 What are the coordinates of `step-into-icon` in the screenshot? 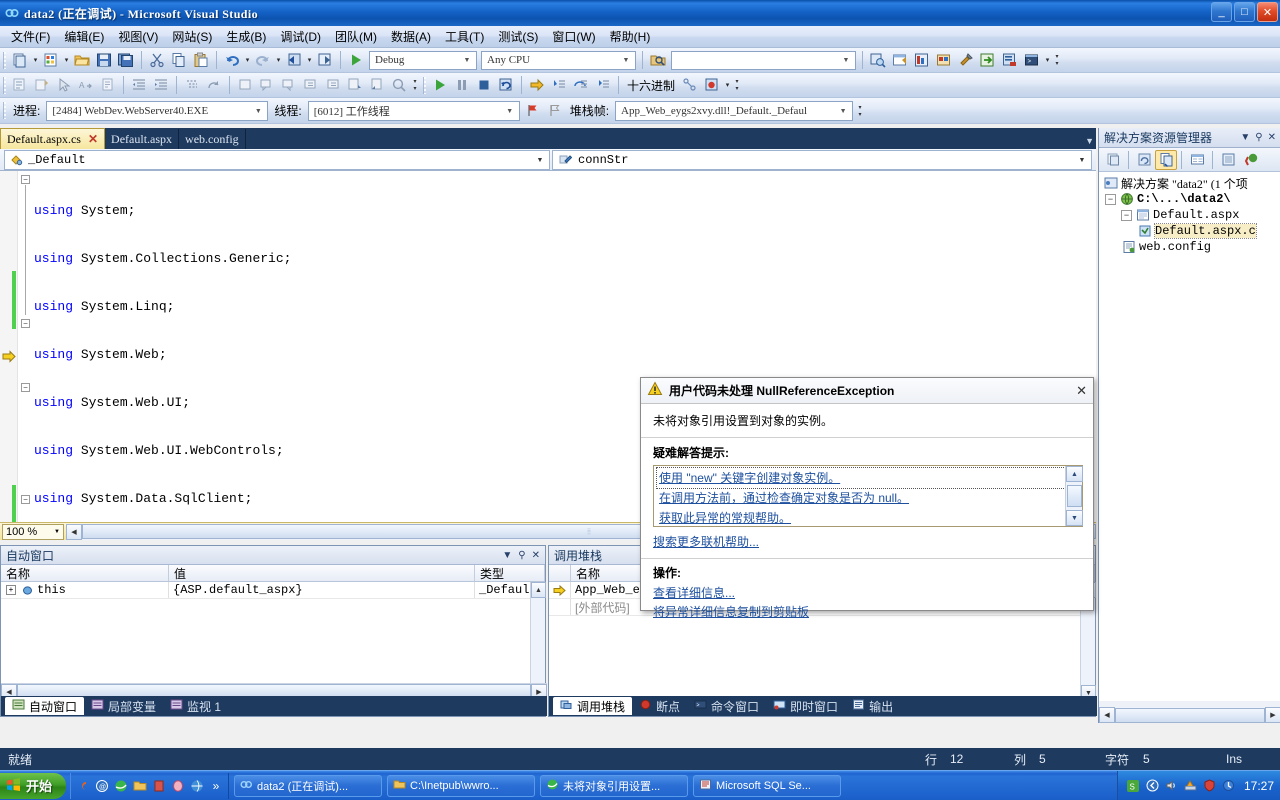 It's located at (559, 85).